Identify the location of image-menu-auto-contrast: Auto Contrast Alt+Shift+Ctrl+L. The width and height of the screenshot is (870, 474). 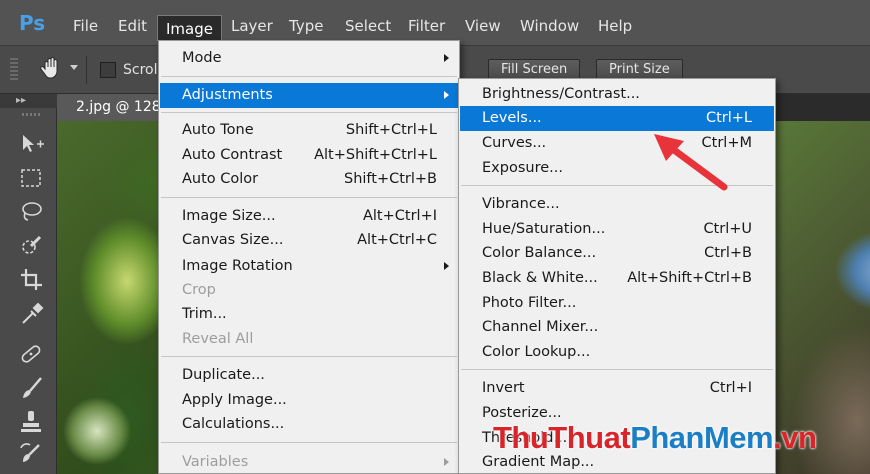
(309, 155).